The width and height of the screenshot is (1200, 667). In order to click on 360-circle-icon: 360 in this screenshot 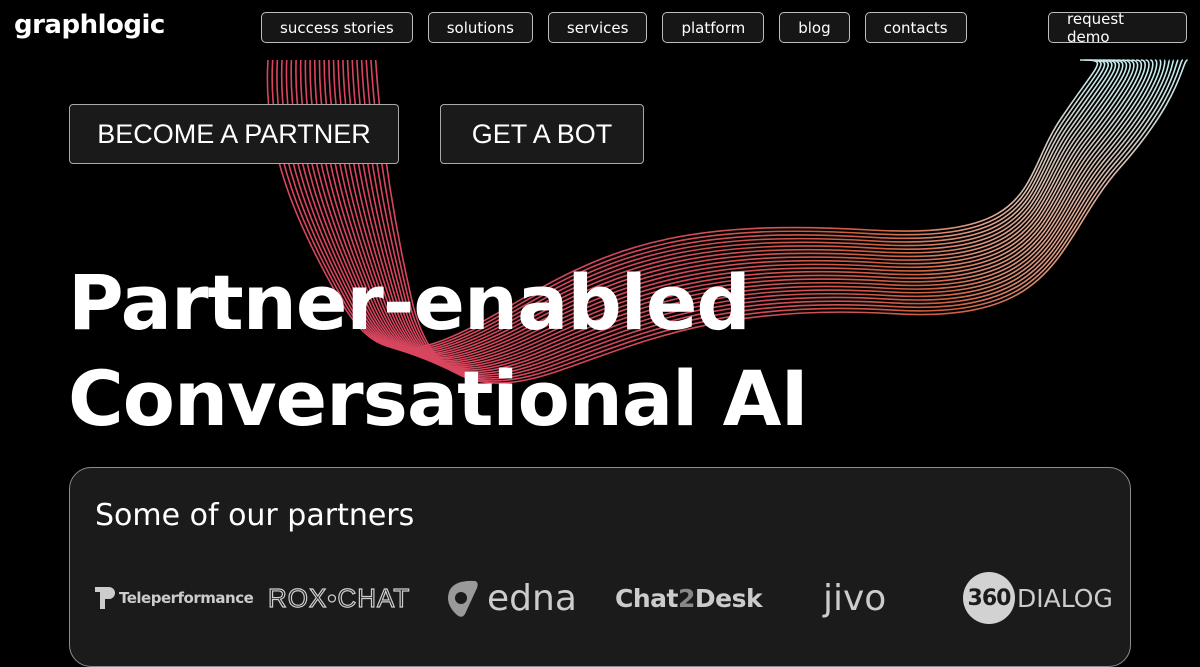, I will do `click(989, 598)`.